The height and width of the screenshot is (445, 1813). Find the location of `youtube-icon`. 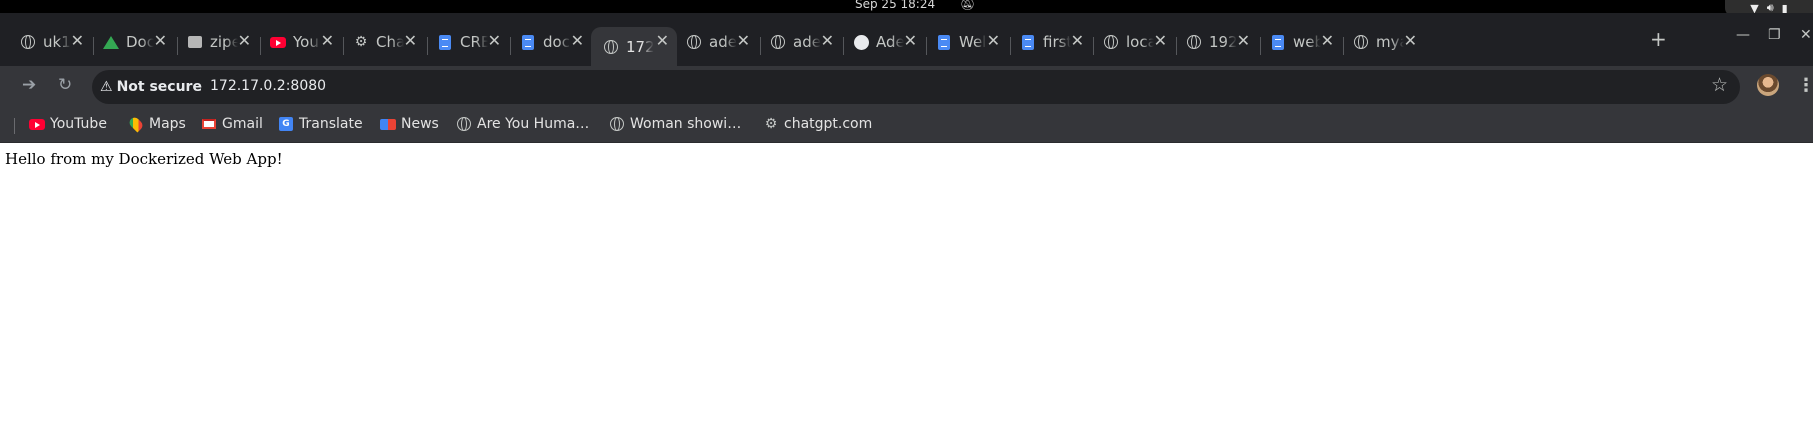

youtube-icon is located at coordinates (37, 124).